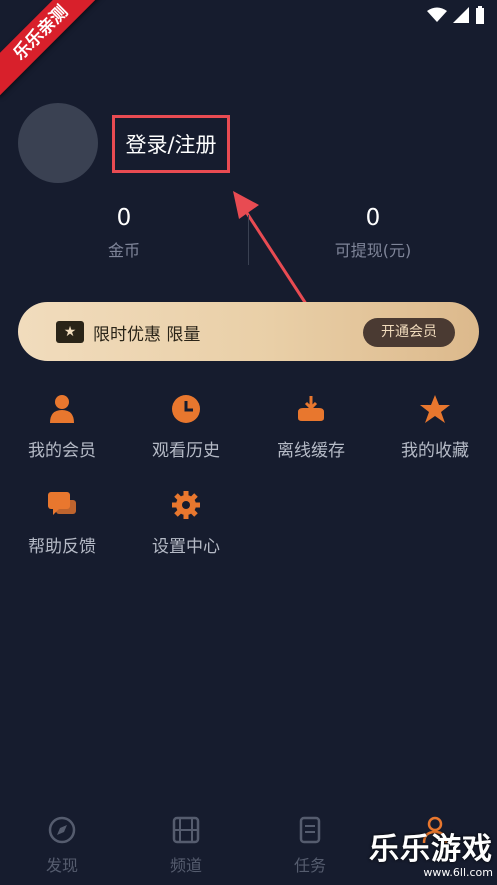 The height and width of the screenshot is (885, 497). What do you see at coordinates (186, 451) in the screenshot?
I see `menu-label: 观看历史` at bounding box center [186, 451].